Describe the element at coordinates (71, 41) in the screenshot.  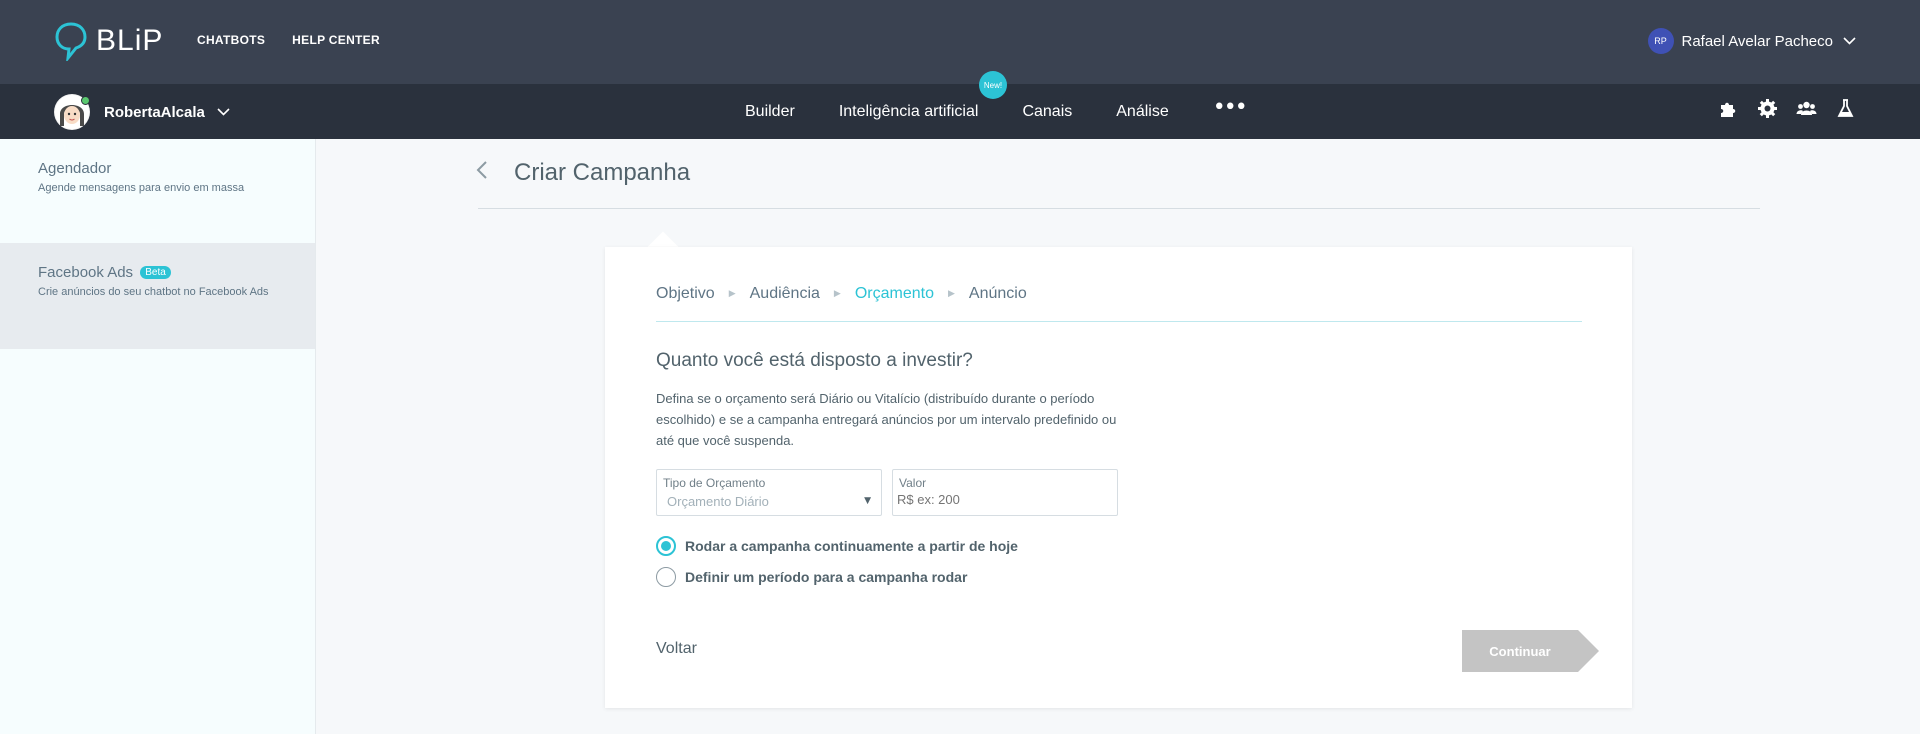
I see `chat-bubble-logo-icon` at that location.